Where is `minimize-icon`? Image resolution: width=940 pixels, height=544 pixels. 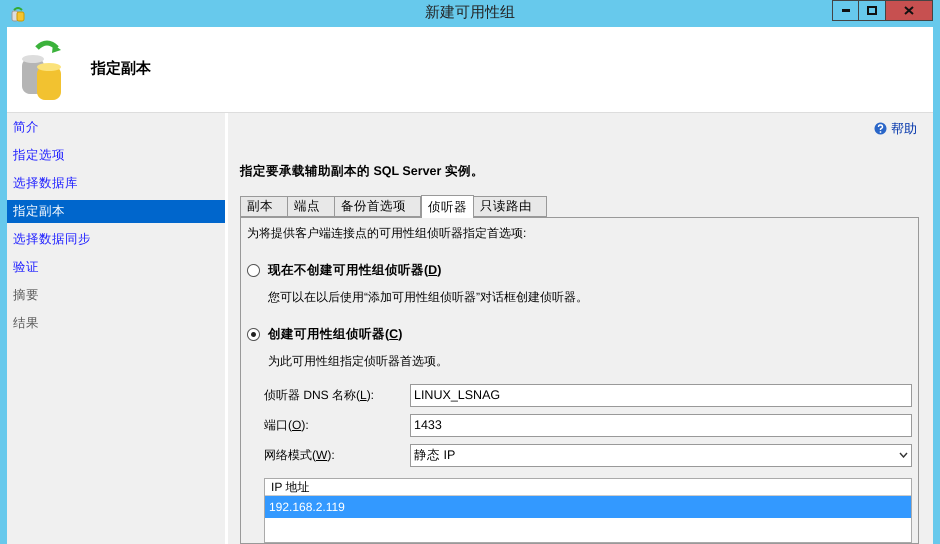
minimize-icon is located at coordinates (846, 10).